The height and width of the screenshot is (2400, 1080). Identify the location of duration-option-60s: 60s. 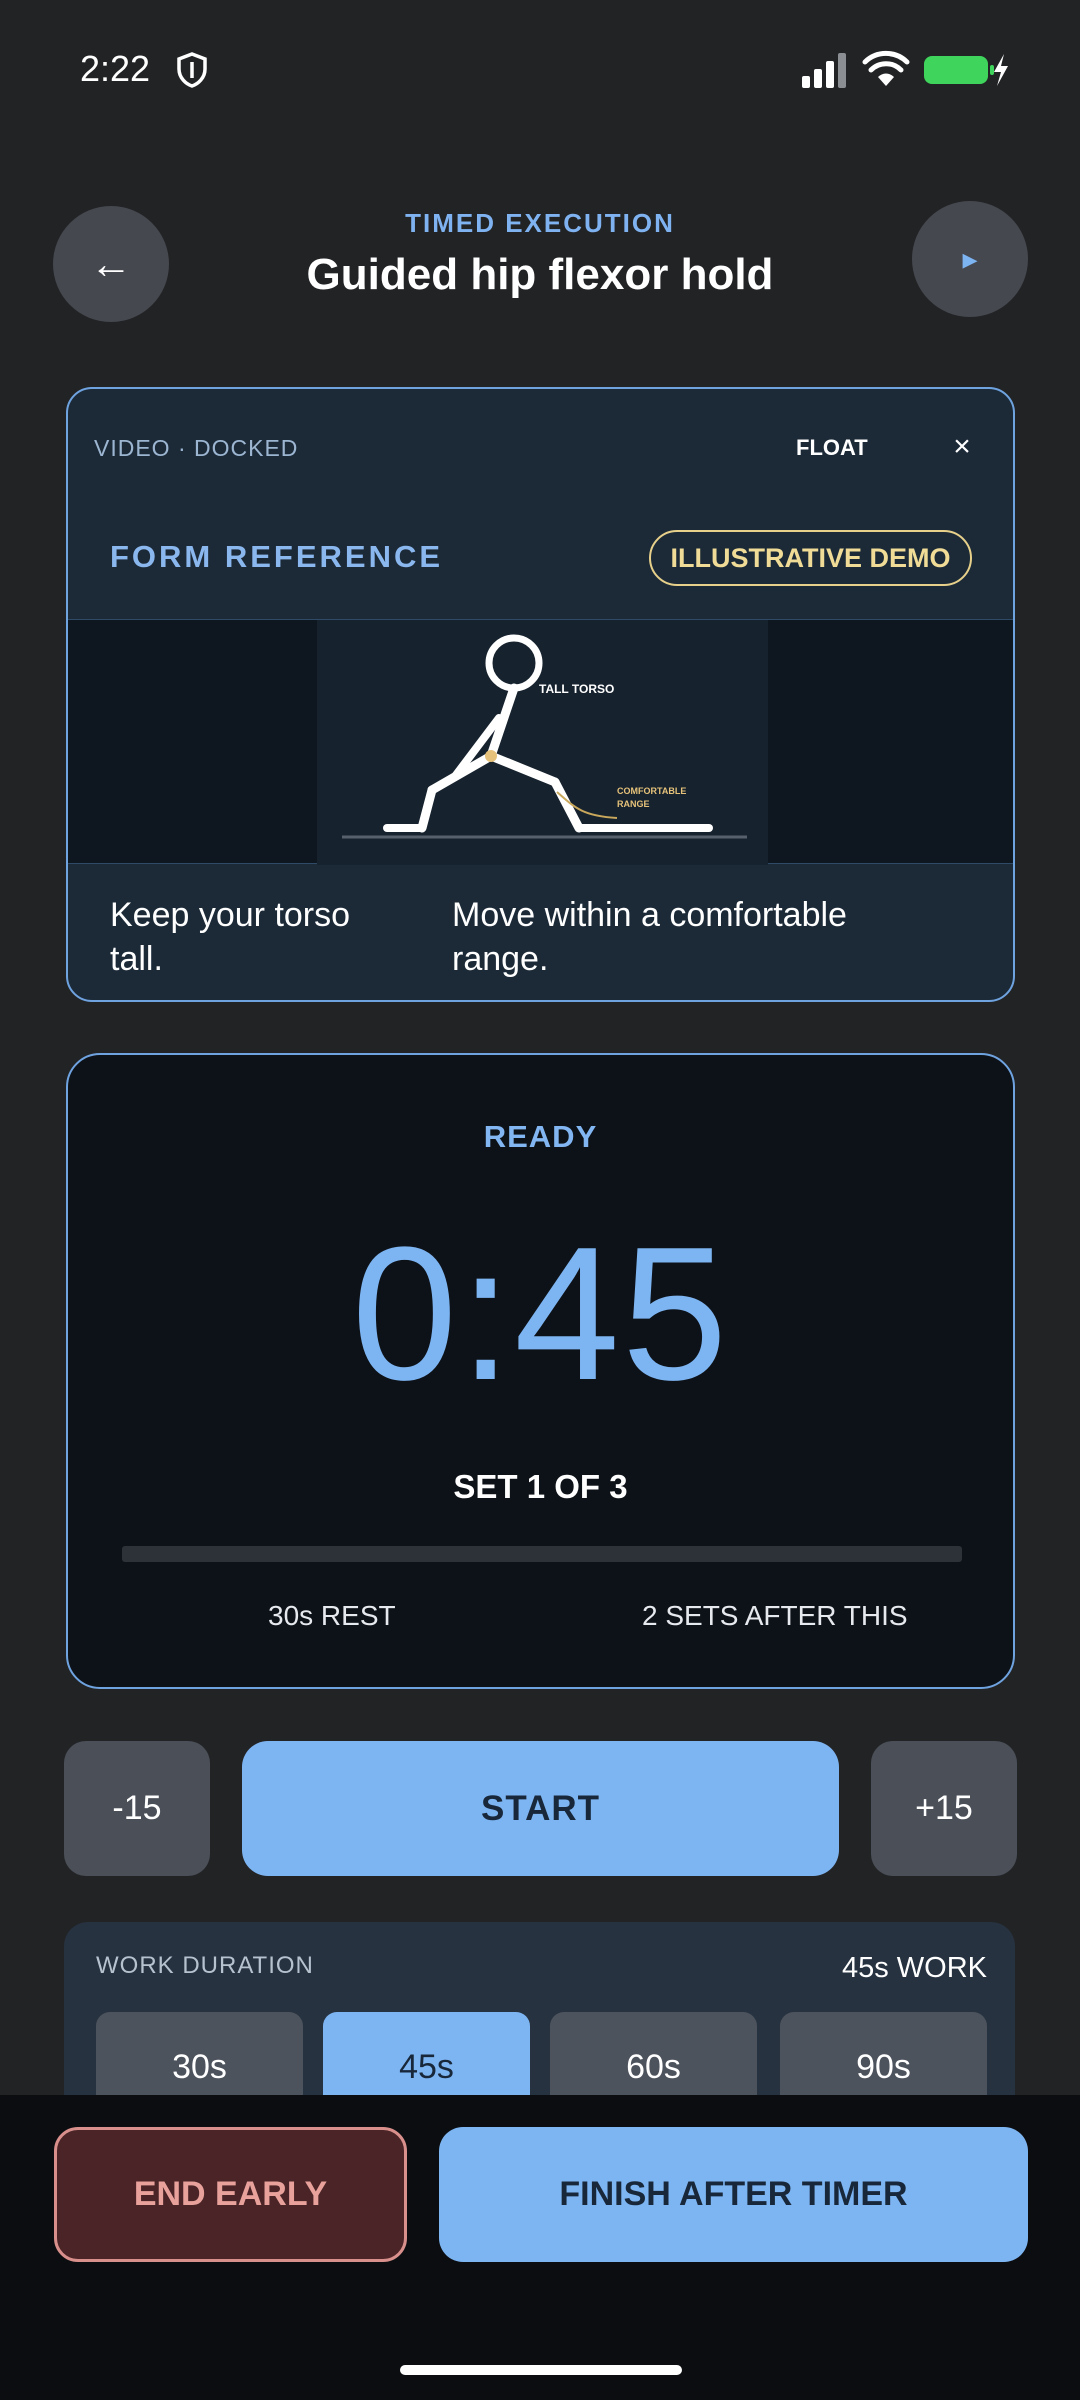
(653, 2057).